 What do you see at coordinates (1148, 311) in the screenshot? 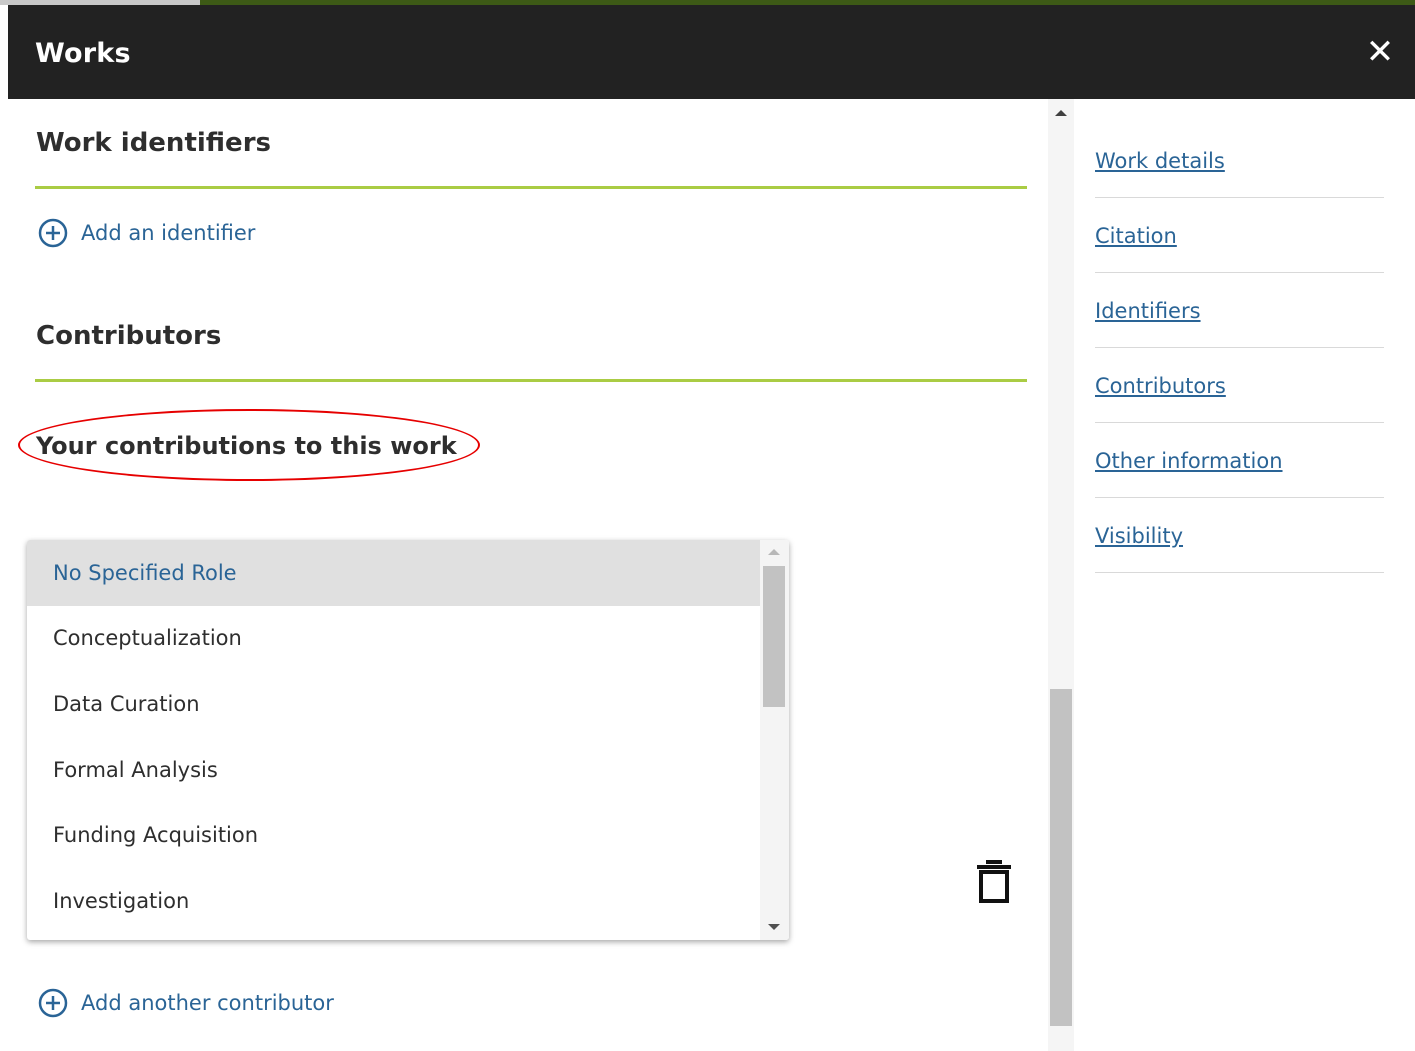
I see `side-nav-link: Identifiers` at bounding box center [1148, 311].